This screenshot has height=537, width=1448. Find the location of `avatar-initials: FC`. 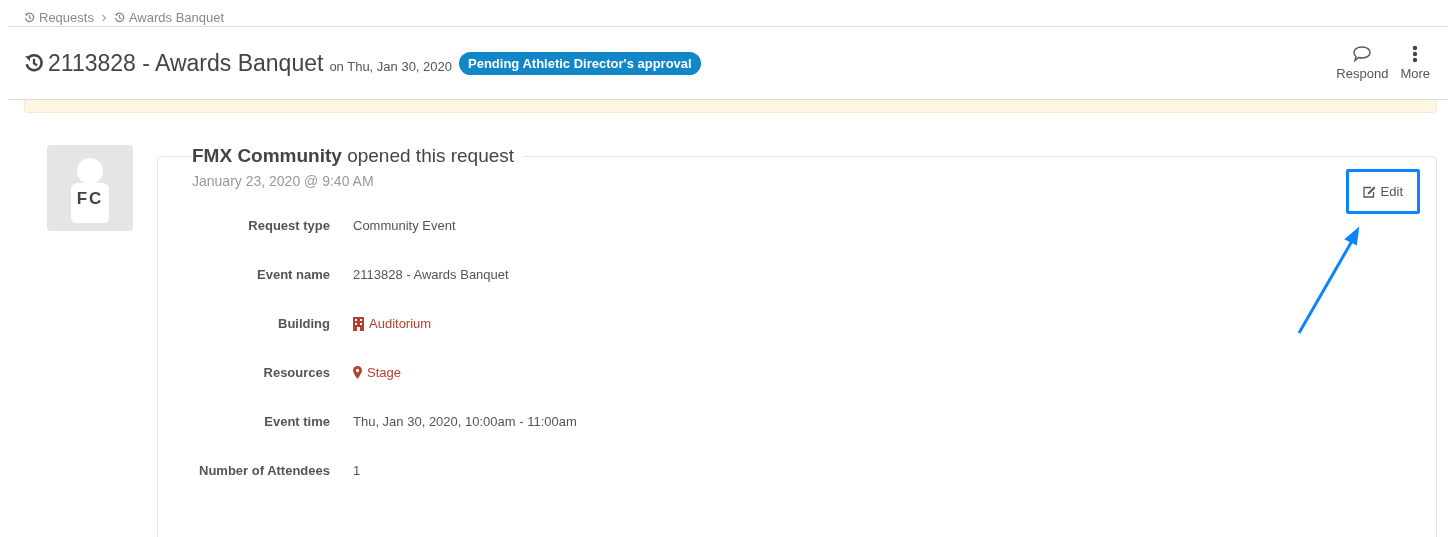

avatar-initials: FC is located at coordinates (90, 199).